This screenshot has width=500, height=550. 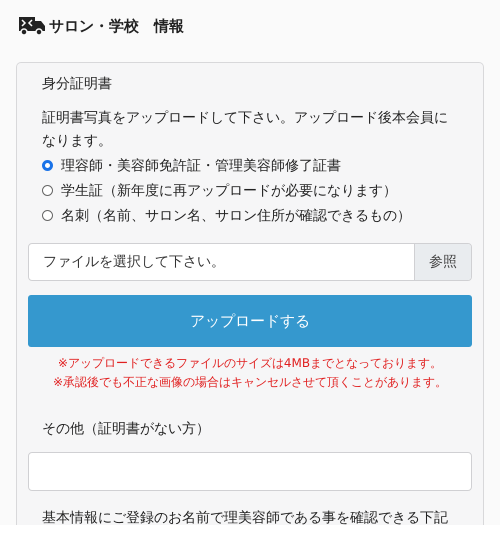 What do you see at coordinates (77, 84) in the screenshot?
I see `section-heading: 身分証明書` at bounding box center [77, 84].